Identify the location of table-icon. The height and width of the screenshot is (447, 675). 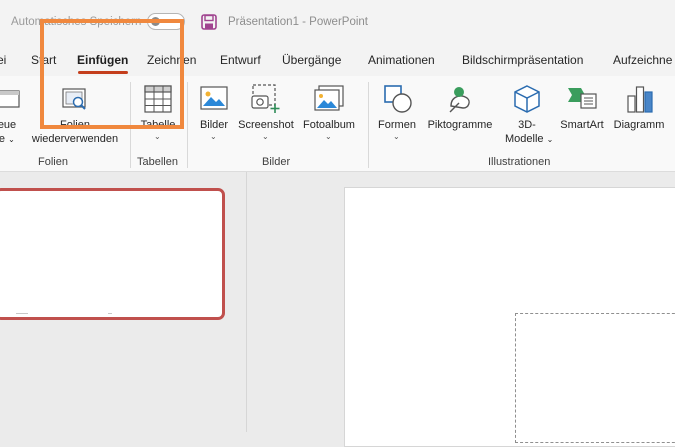
(158, 99).